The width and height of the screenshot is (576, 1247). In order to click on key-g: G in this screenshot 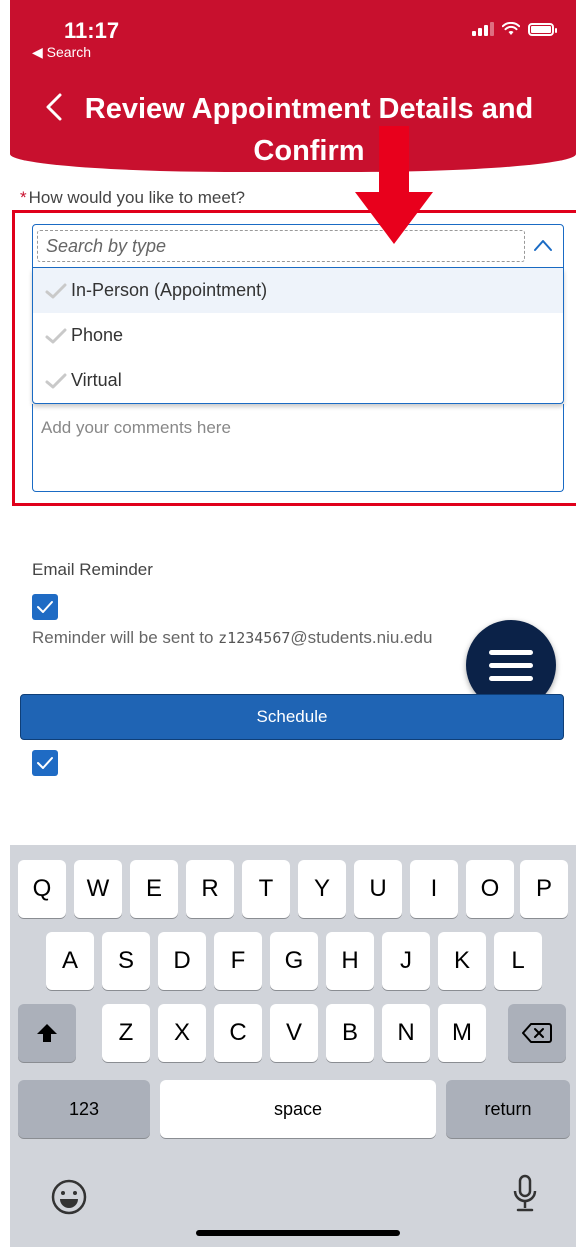, I will do `click(294, 961)`.